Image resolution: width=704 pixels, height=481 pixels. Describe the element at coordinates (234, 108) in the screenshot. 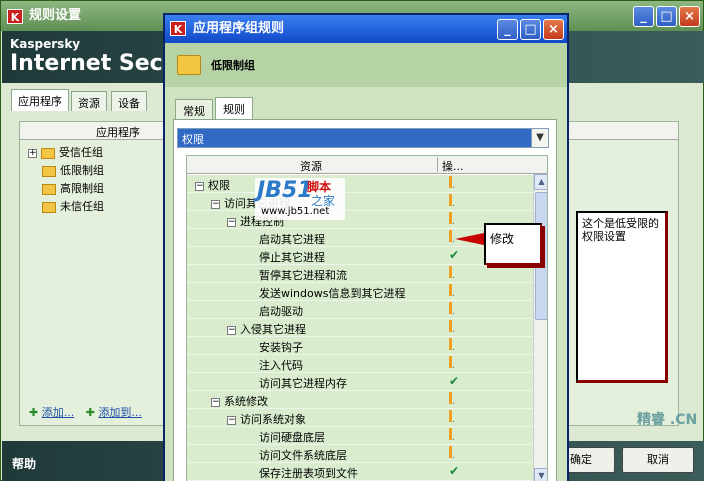

I see `tab-rules: 规则` at that location.